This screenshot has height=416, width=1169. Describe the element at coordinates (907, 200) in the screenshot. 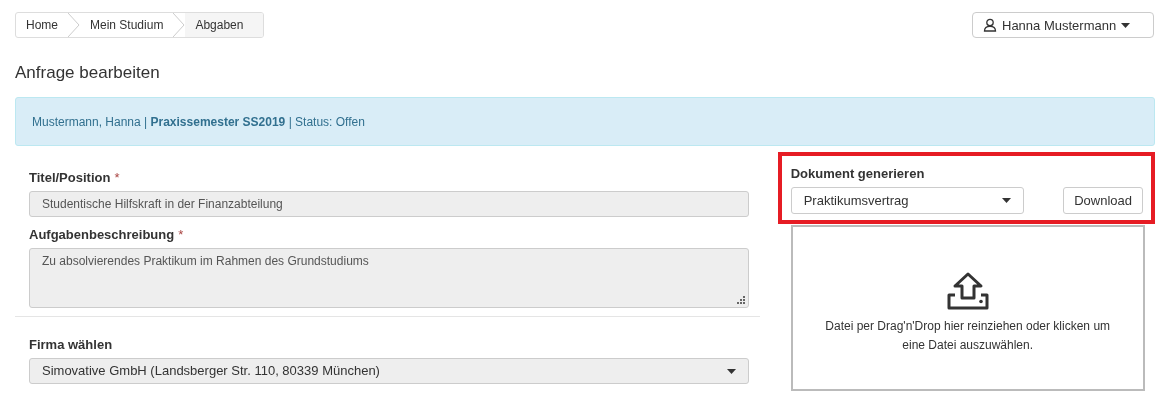

I see `template-select: Praktikumsvertrag` at that location.